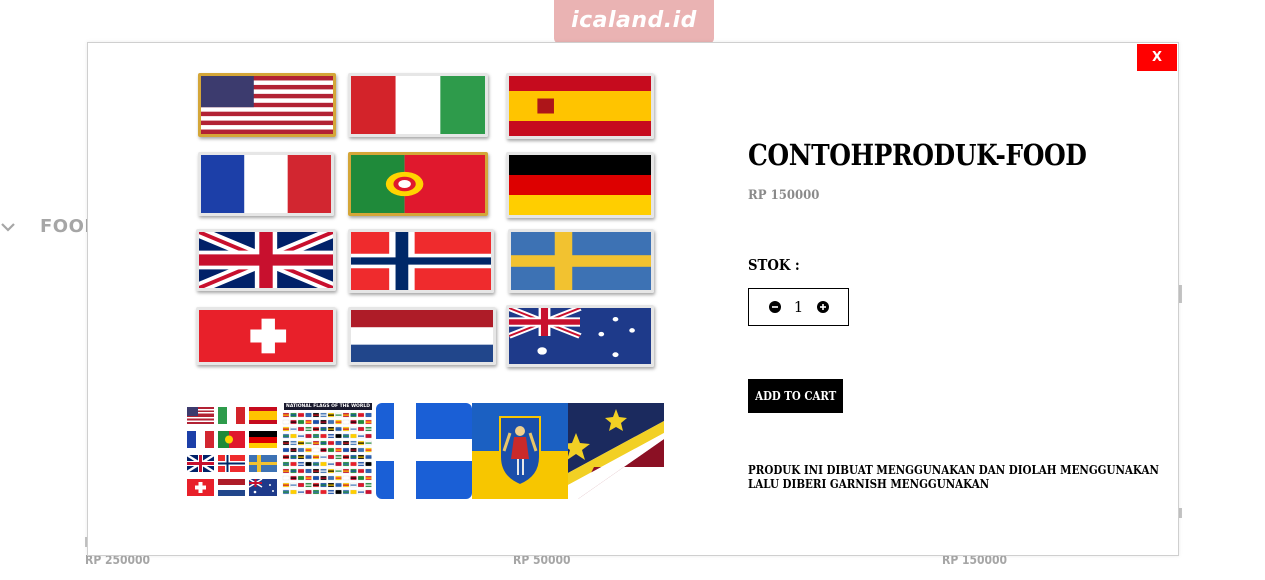 This screenshot has width=1265, height=580. I want to click on portugal-flag-icon, so click(418, 184).